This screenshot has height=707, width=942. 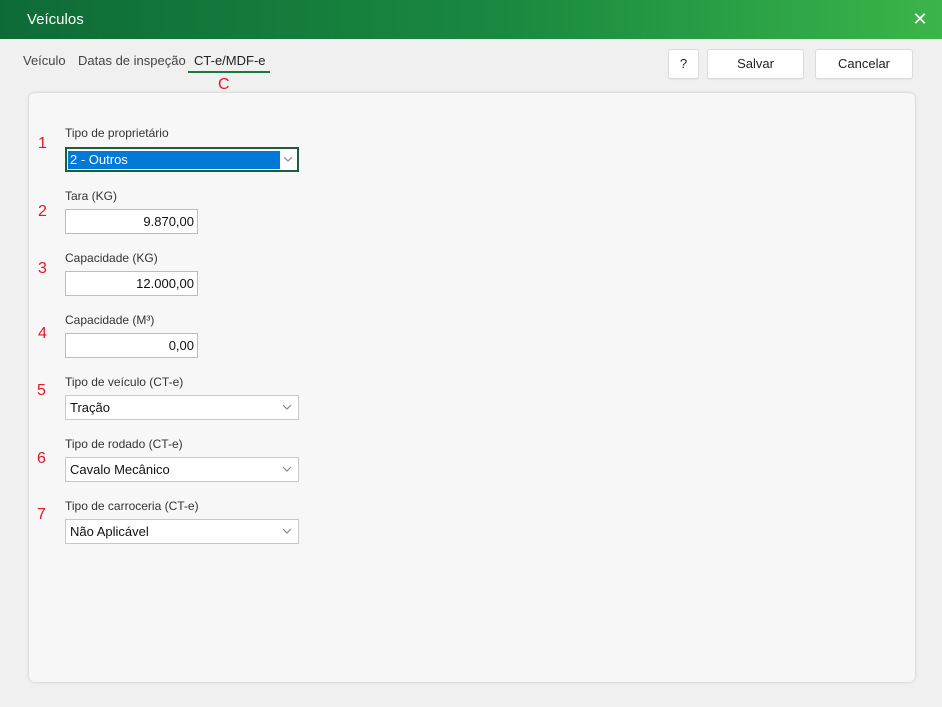 What do you see at coordinates (683, 64) in the screenshot?
I see `help-button: ?` at bounding box center [683, 64].